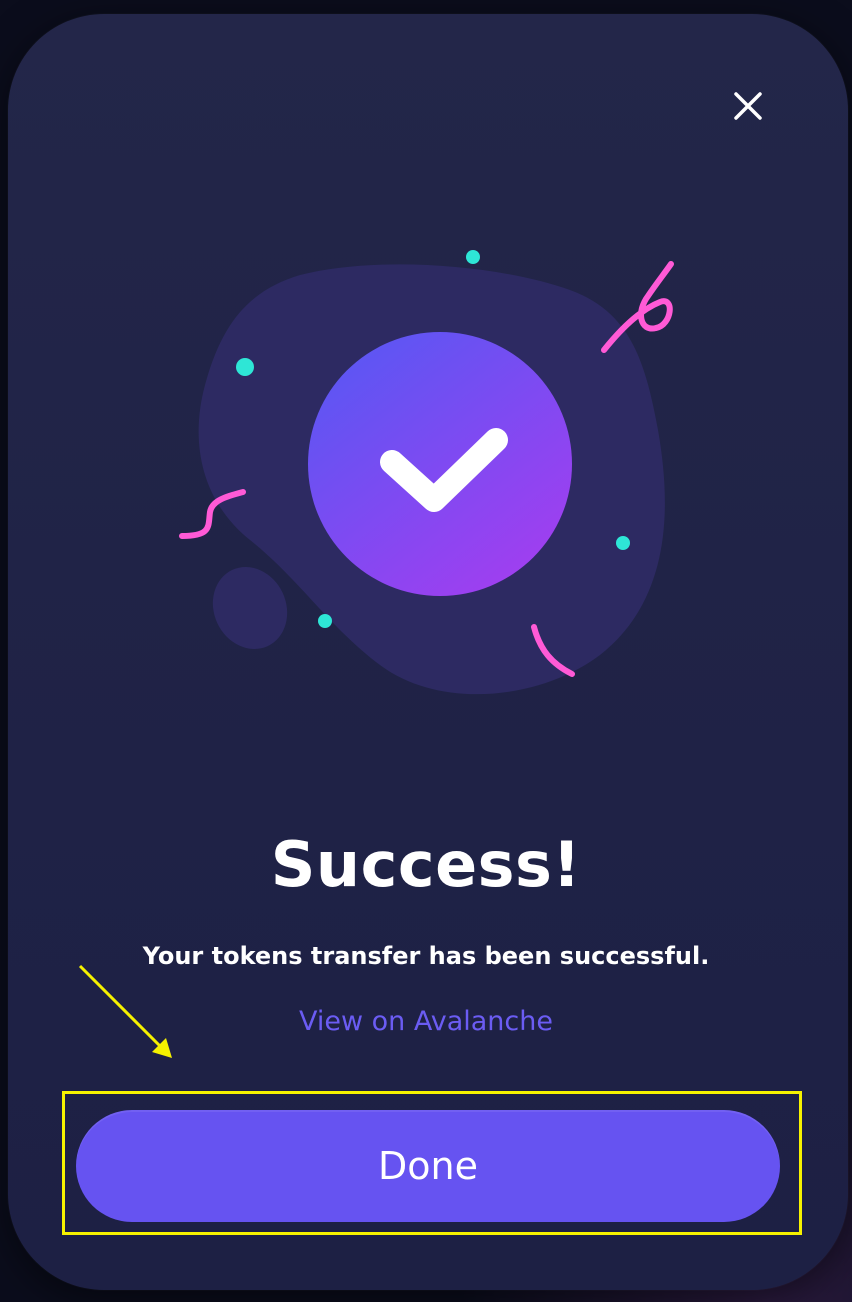  Describe the element at coordinates (125, 1011) in the screenshot. I see `annotation-arrow-icon` at that location.